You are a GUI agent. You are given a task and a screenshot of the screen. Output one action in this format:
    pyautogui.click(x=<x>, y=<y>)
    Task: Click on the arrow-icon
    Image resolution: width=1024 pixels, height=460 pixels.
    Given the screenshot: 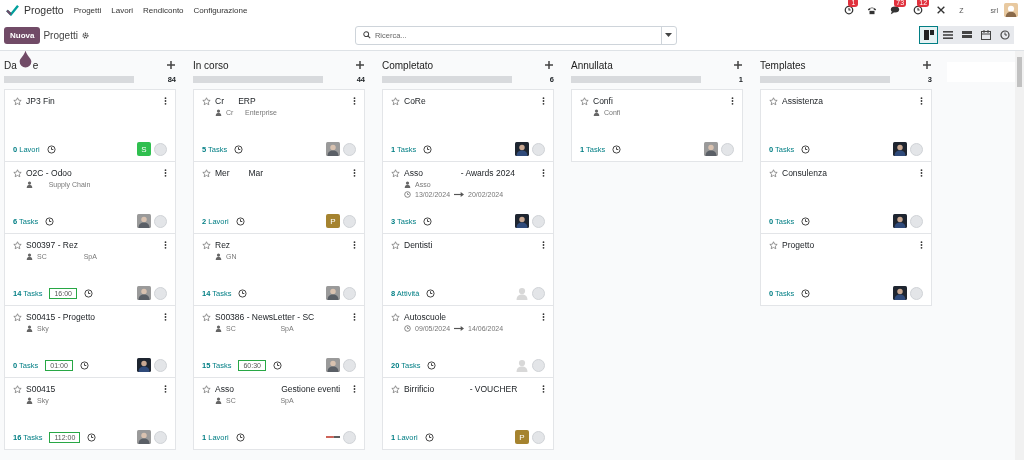 What is the action you would take?
    pyautogui.click(x=459, y=328)
    